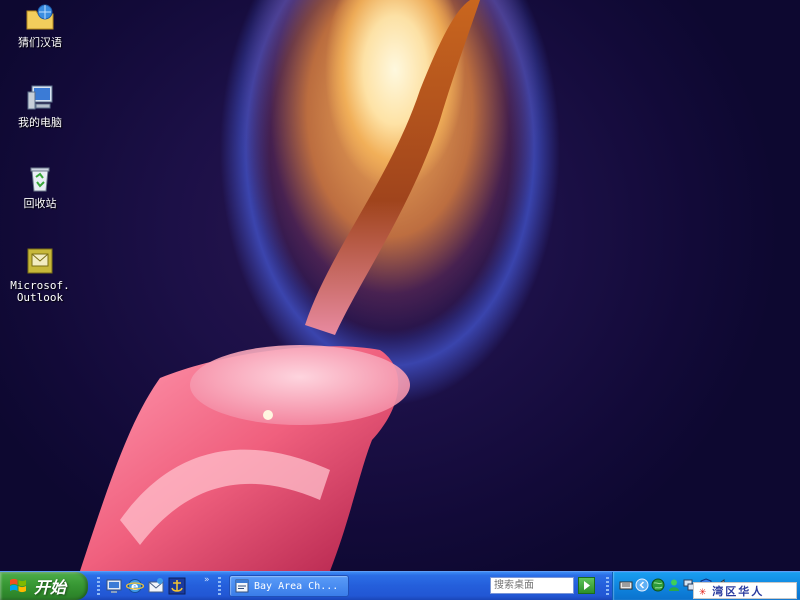 Image resolution: width=800 pixels, height=600 pixels. What do you see at coordinates (532, 585) in the screenshot?
I see `desktop-search-input` at bounding box center [532, 585].